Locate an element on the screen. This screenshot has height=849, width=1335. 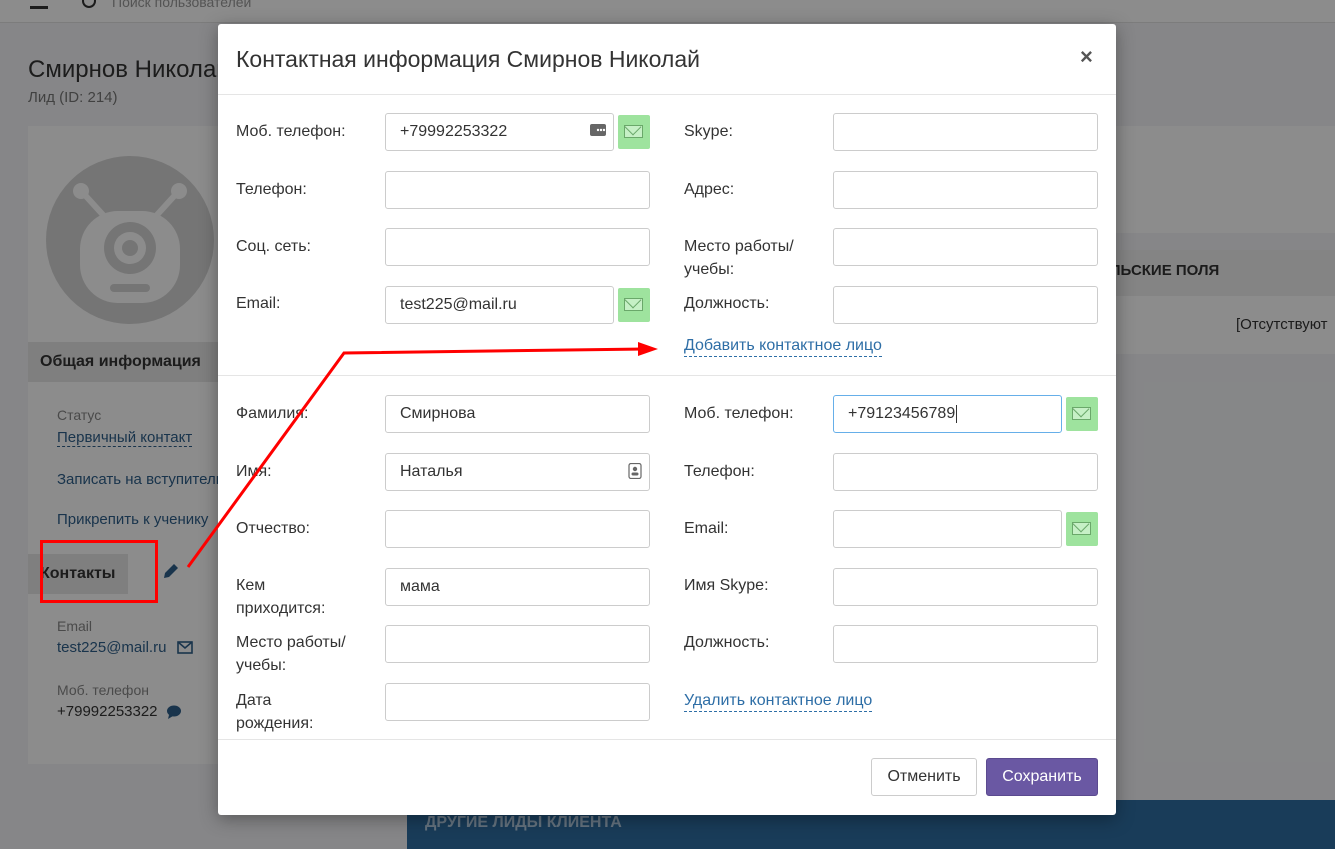
social-label: Соц. сеть: is located at coordinates (273, 246).